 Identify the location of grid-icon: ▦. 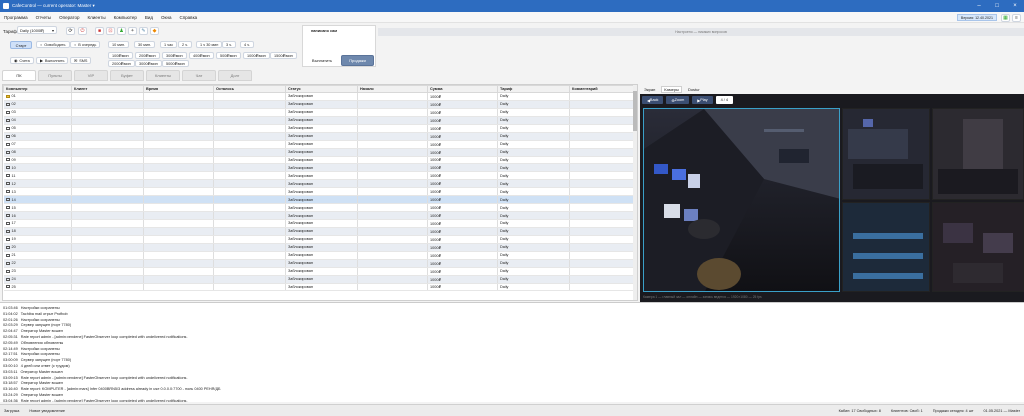
(1005, 18).